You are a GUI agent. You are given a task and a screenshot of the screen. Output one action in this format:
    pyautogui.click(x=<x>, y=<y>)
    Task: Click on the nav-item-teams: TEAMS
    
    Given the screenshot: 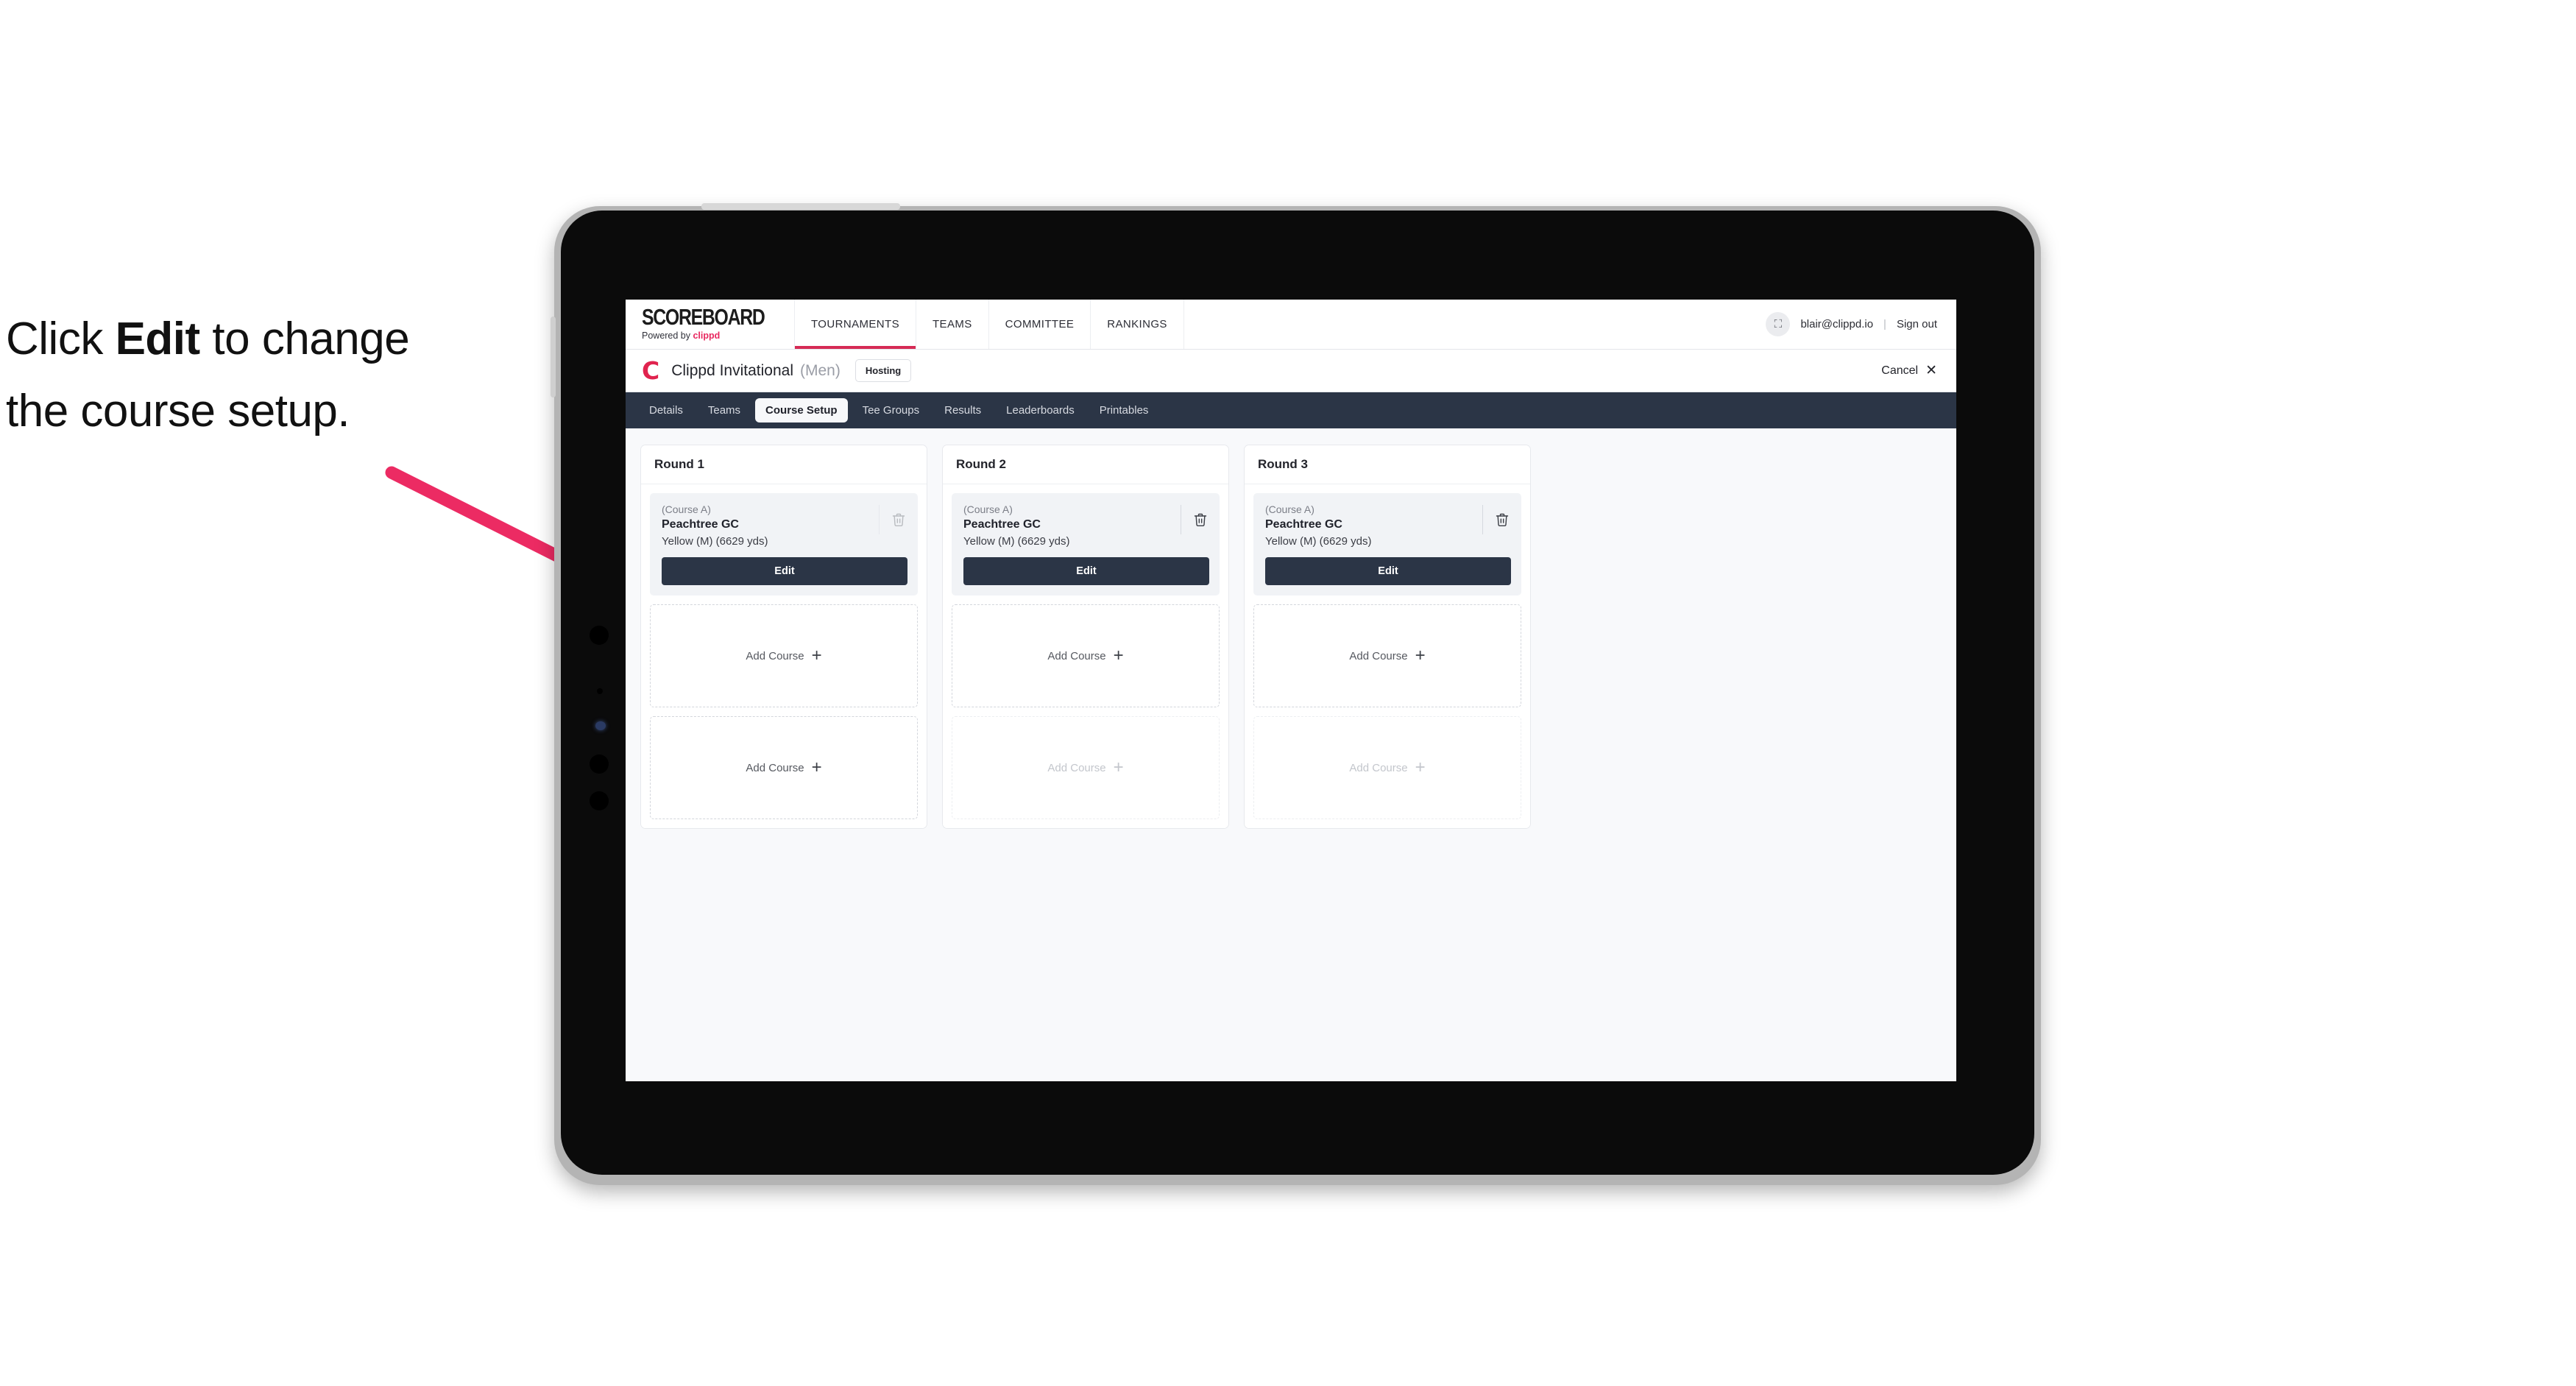 What is the action you would take?
    pyautogui.click(x=952, y=324)
    